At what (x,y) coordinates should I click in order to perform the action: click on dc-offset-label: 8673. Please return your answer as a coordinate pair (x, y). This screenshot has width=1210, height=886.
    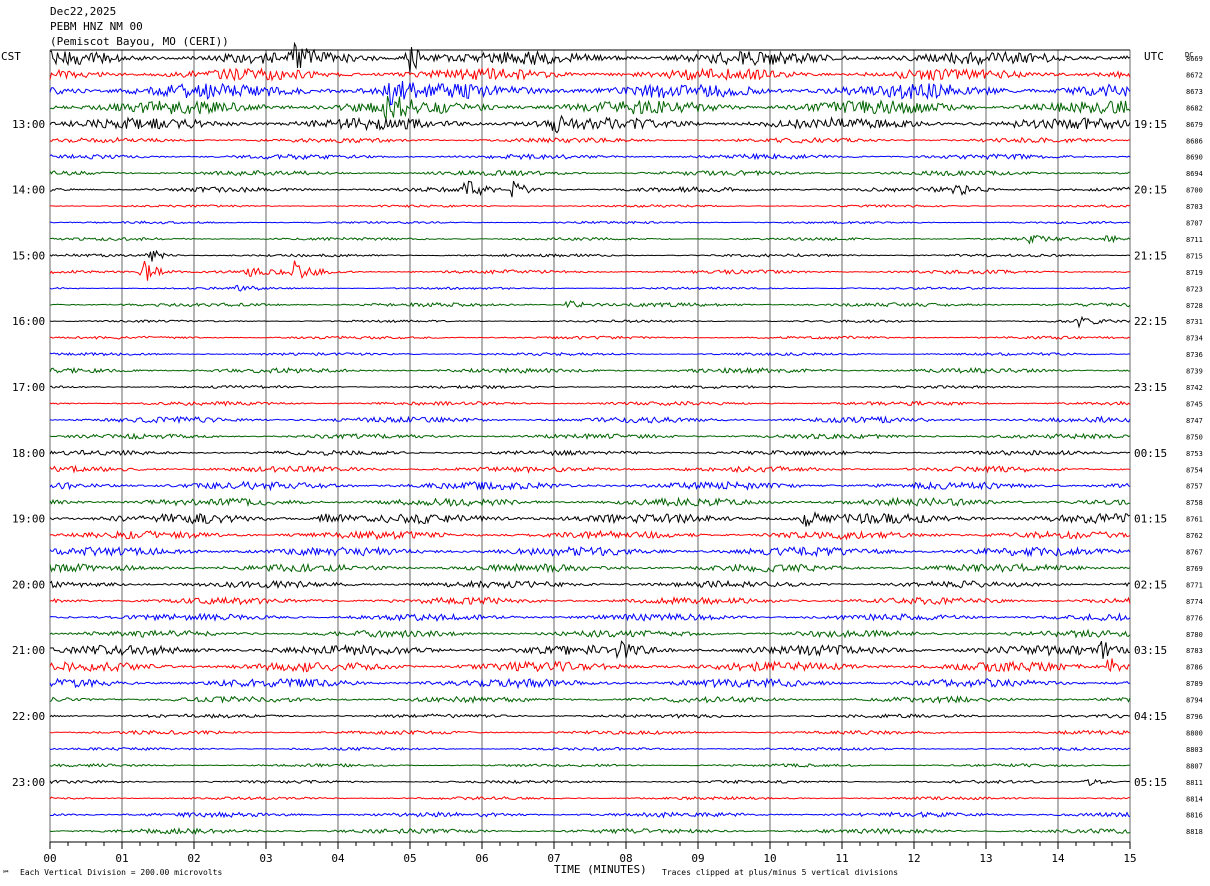
    Looking at the image, I should click on (1194, 92).